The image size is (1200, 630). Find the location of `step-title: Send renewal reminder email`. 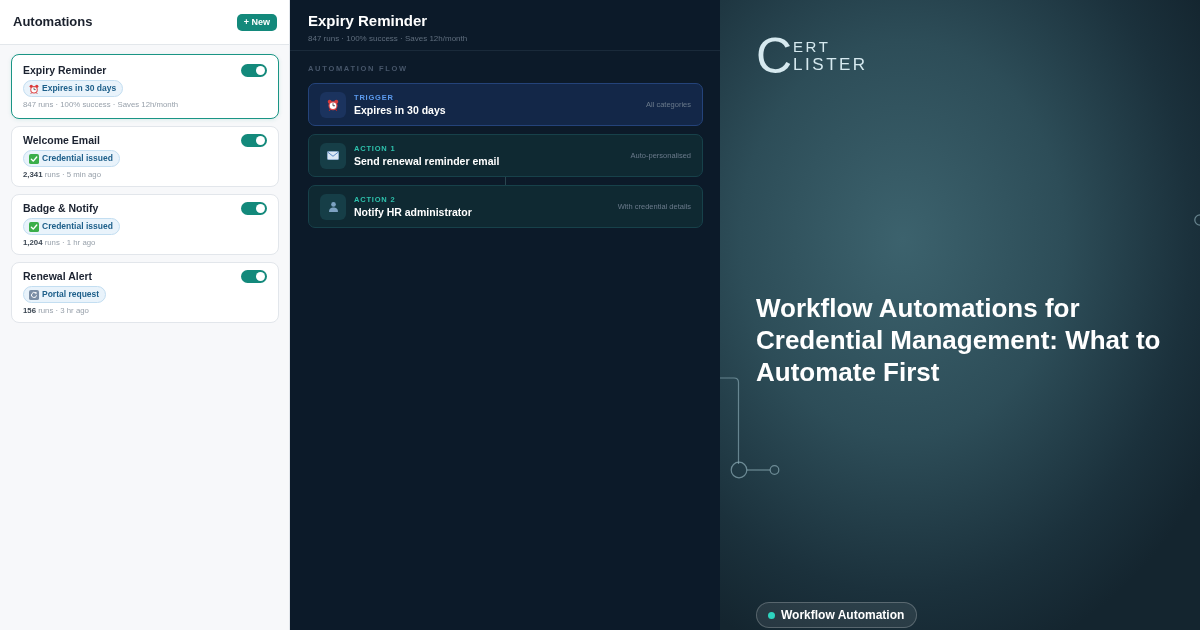

step-title: Send renewal reminder email is located at coordinates (427, 161).